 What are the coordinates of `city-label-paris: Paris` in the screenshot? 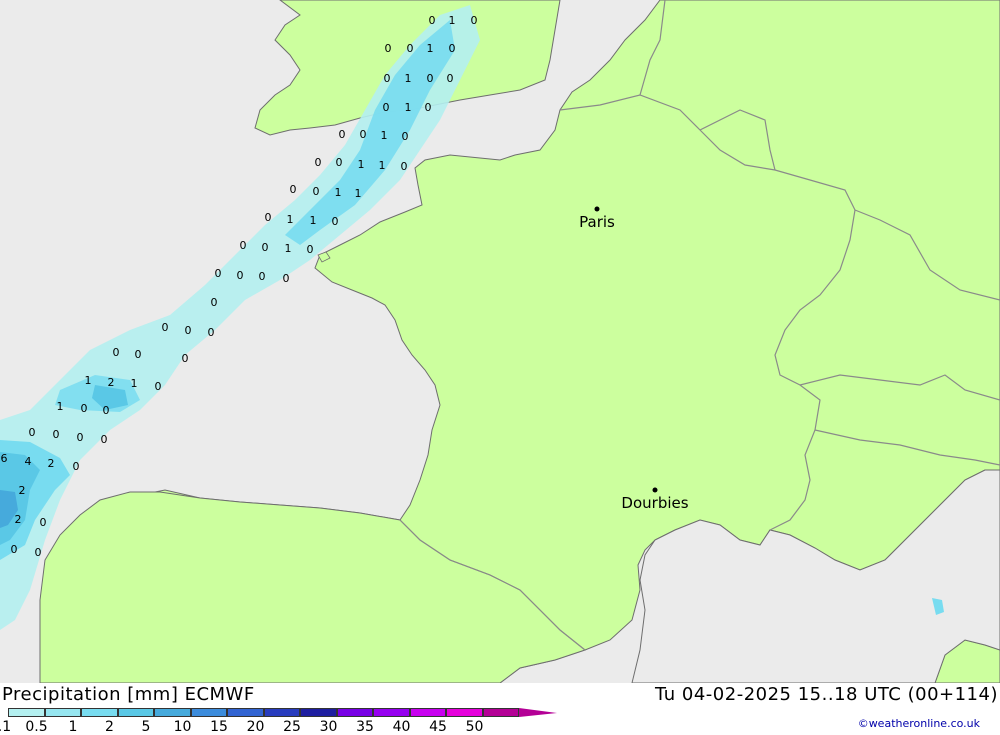 It's located at (597, 222).